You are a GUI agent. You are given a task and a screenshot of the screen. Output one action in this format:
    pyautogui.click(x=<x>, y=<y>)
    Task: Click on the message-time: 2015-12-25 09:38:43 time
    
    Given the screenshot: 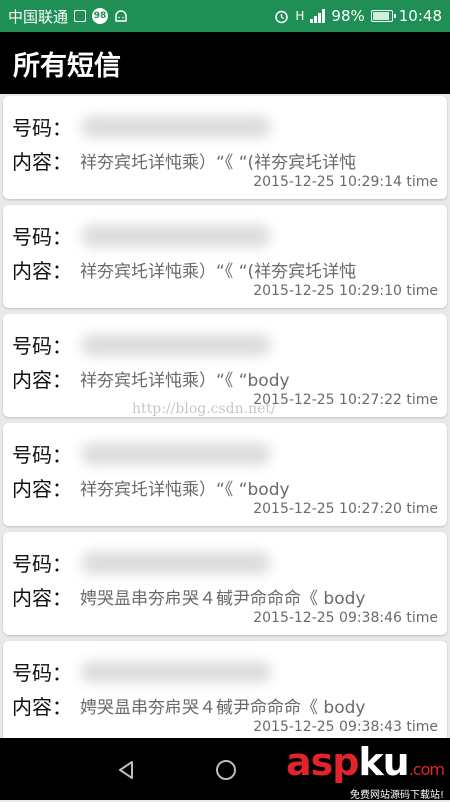 What is the action you would take?
    pyautogui.click(x=345, y=727)
    